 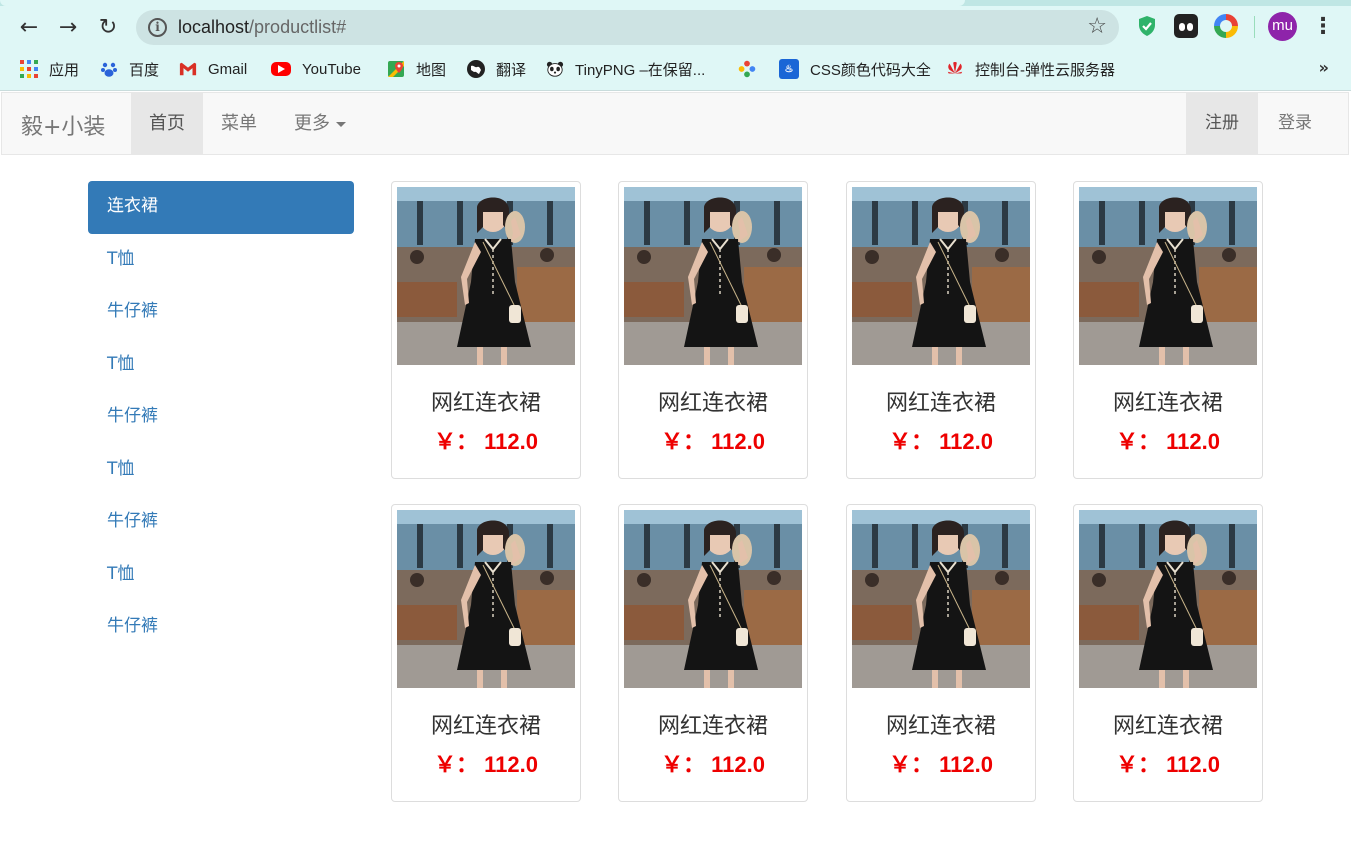 What do you see at coordinates (1222, 123) in the screenshot?
I see `nav-register: 注册` at bounding box center [1222, 123].